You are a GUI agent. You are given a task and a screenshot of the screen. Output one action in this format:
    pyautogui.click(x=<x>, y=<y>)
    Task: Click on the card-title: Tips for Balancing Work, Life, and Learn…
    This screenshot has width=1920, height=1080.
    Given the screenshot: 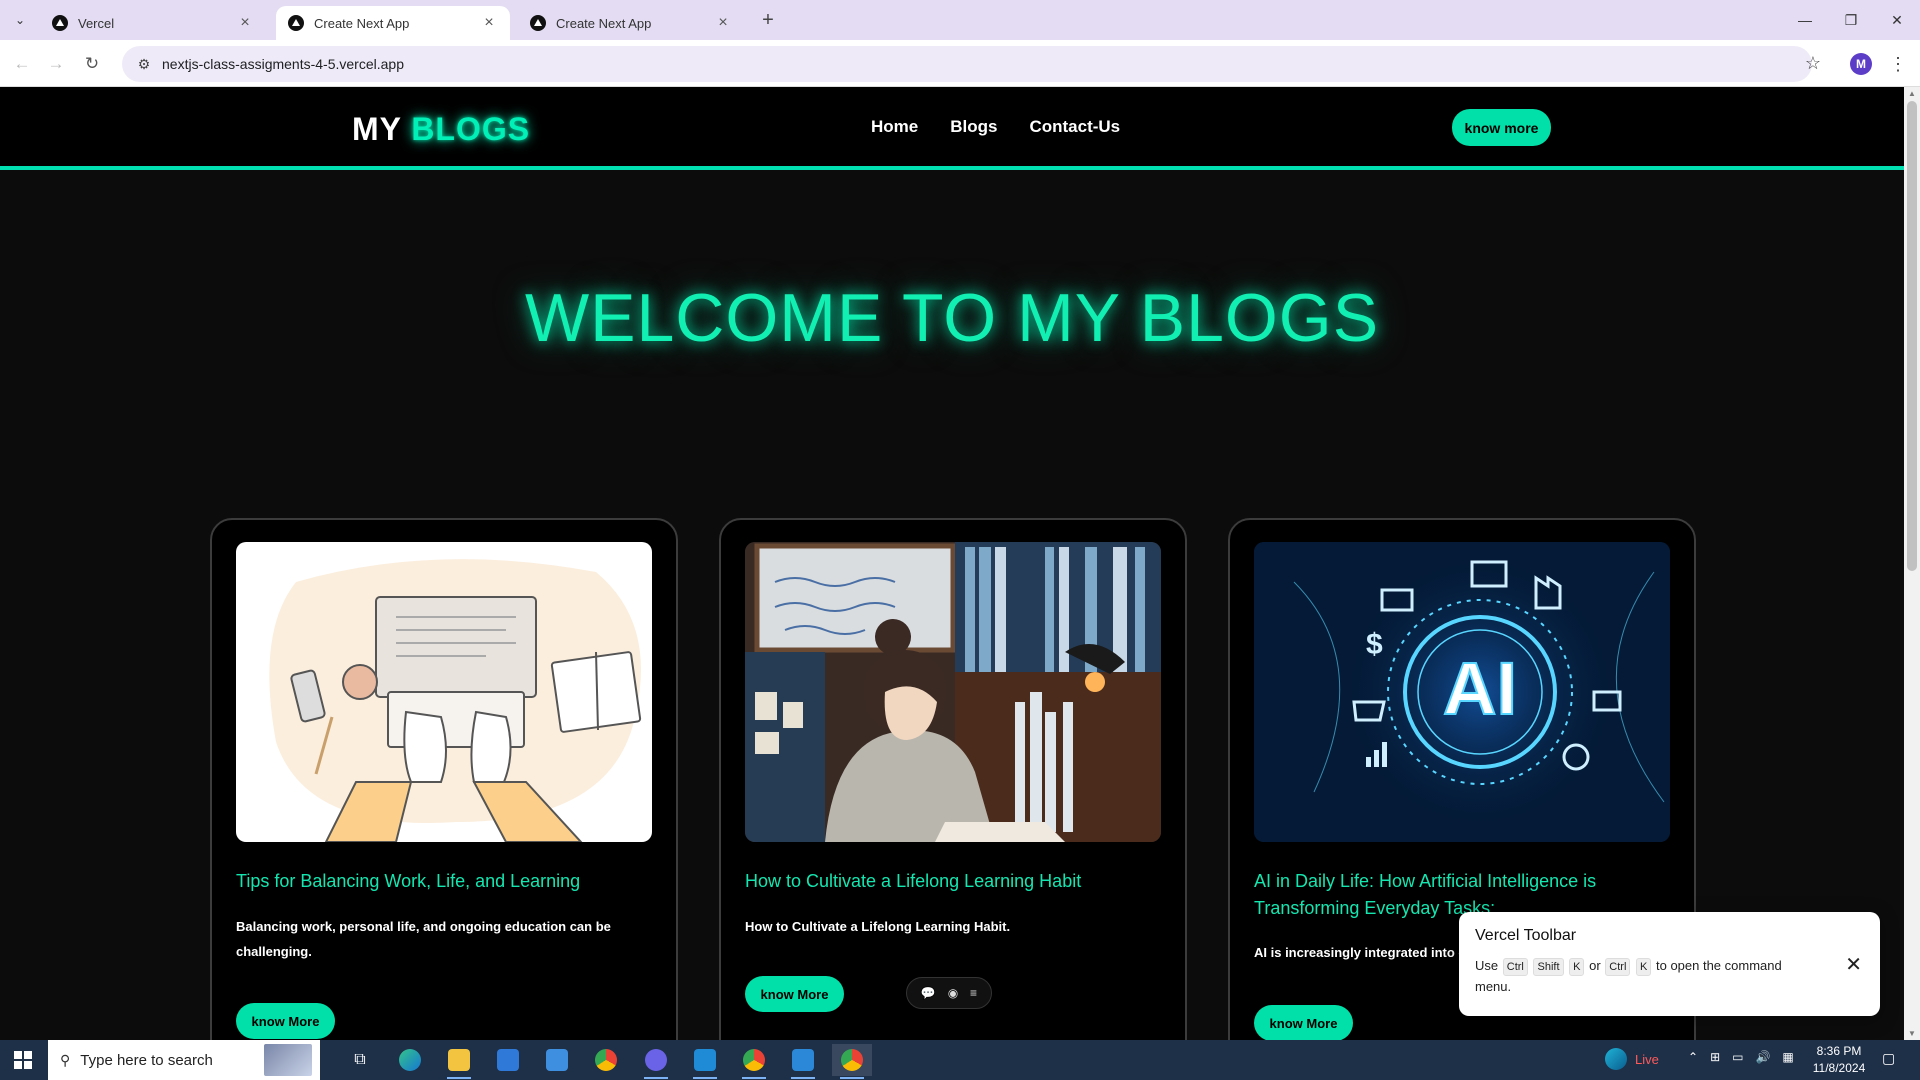 What is the action you would take?
    pyautogui.click(x=446, y=881)
    